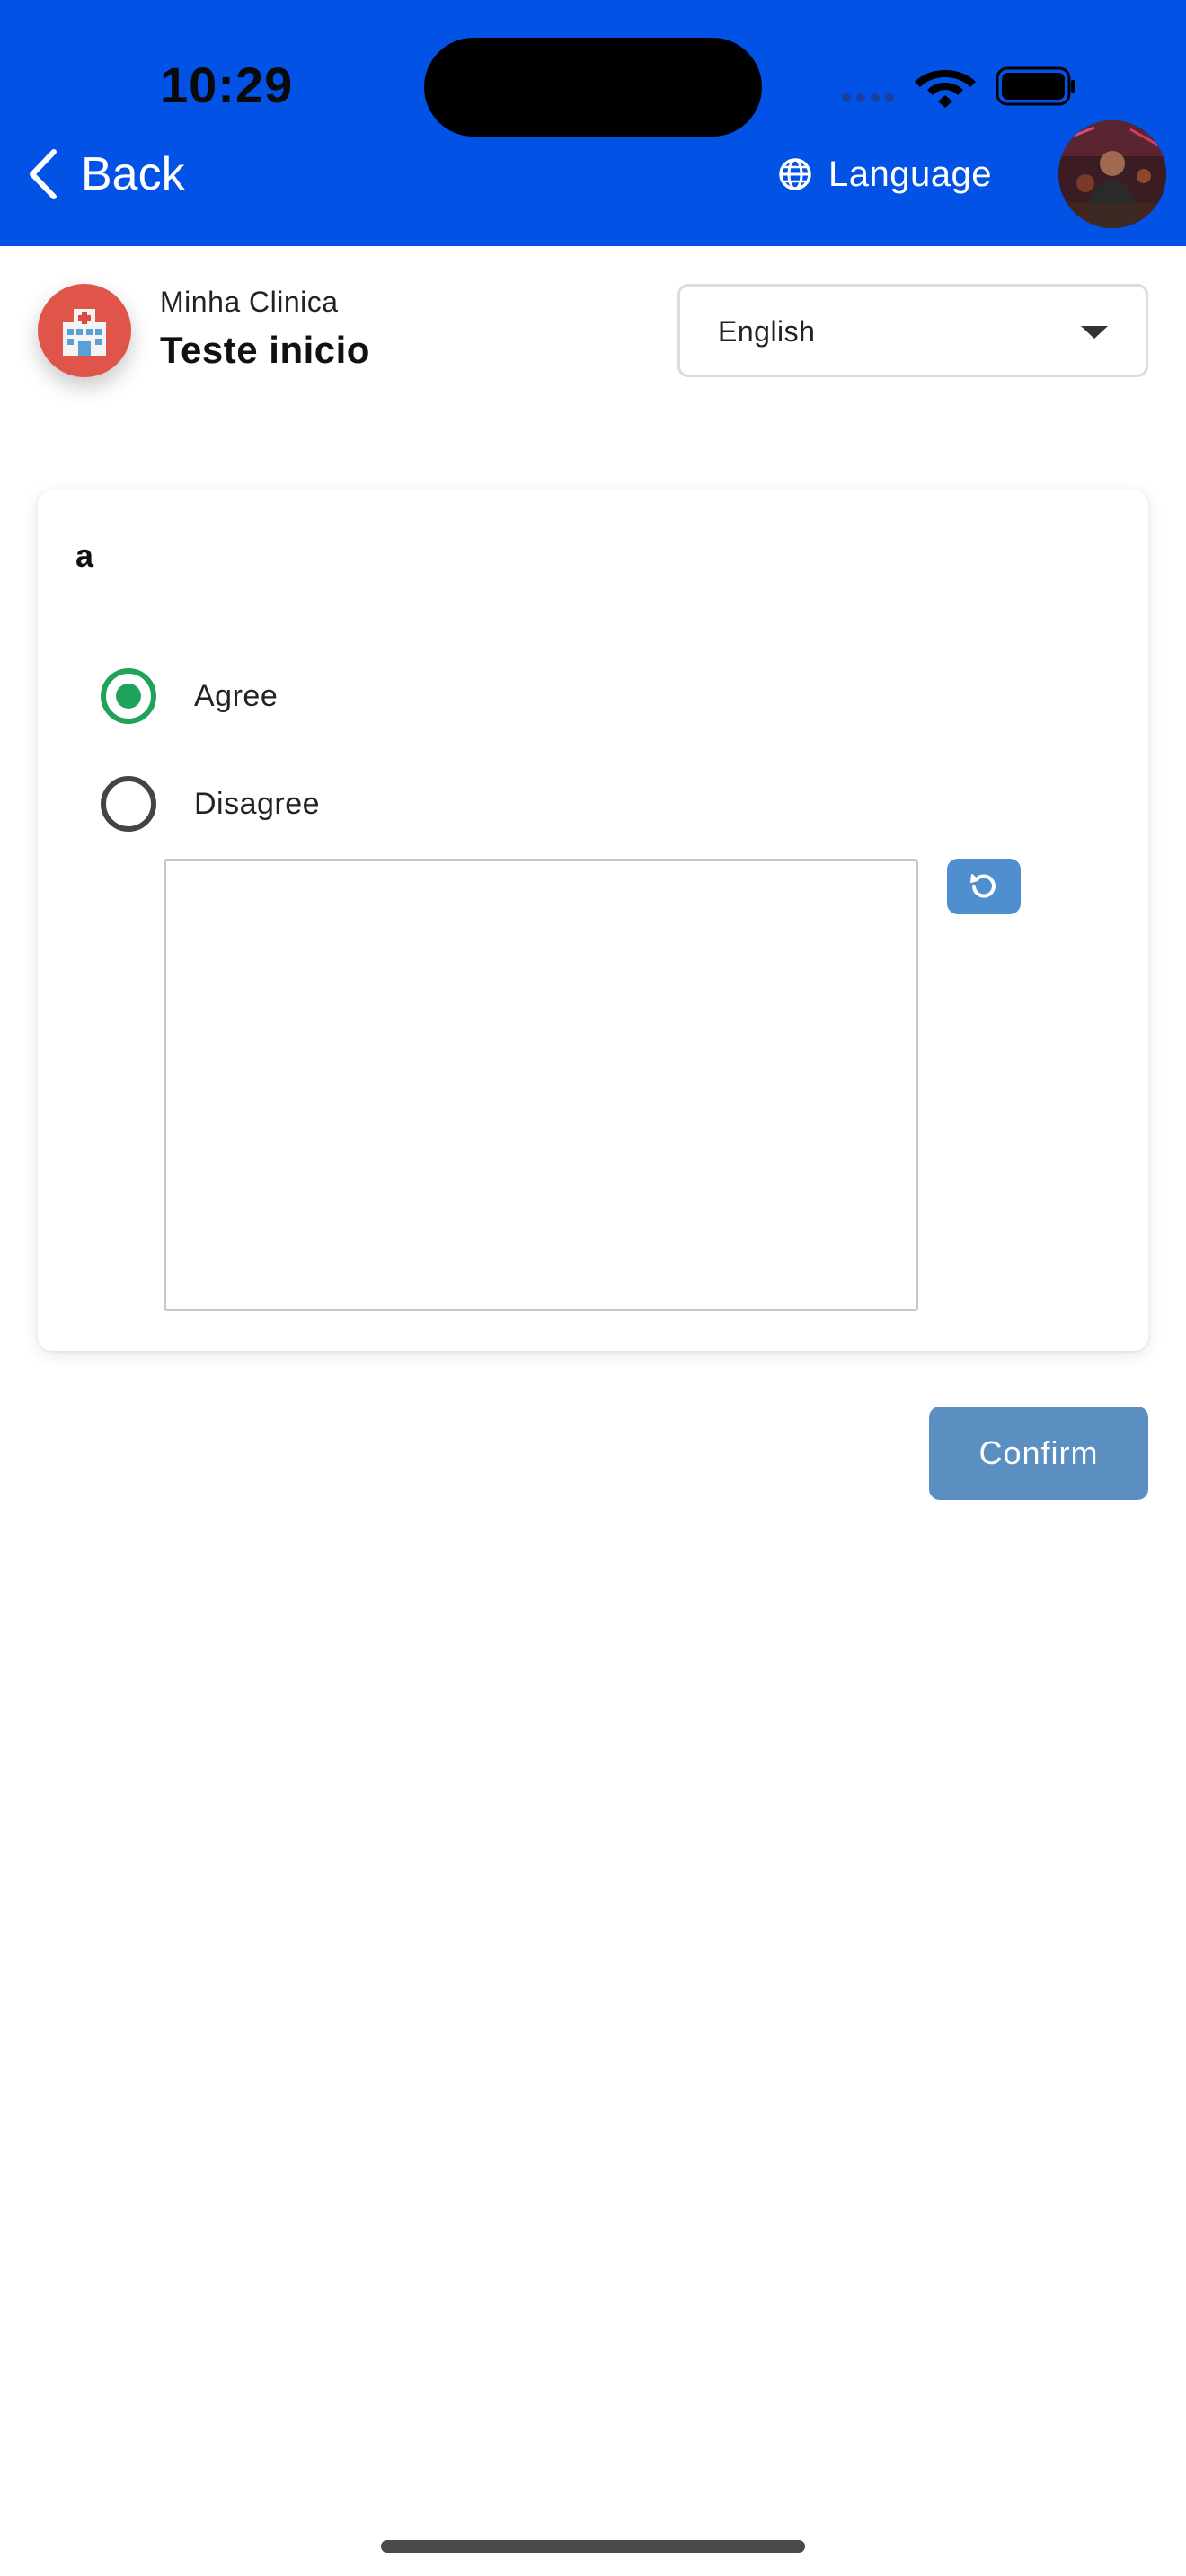 Image resolution: width=1186 pixels, height=2576 pixels. I want to click on reset-button, so click(984, 886).